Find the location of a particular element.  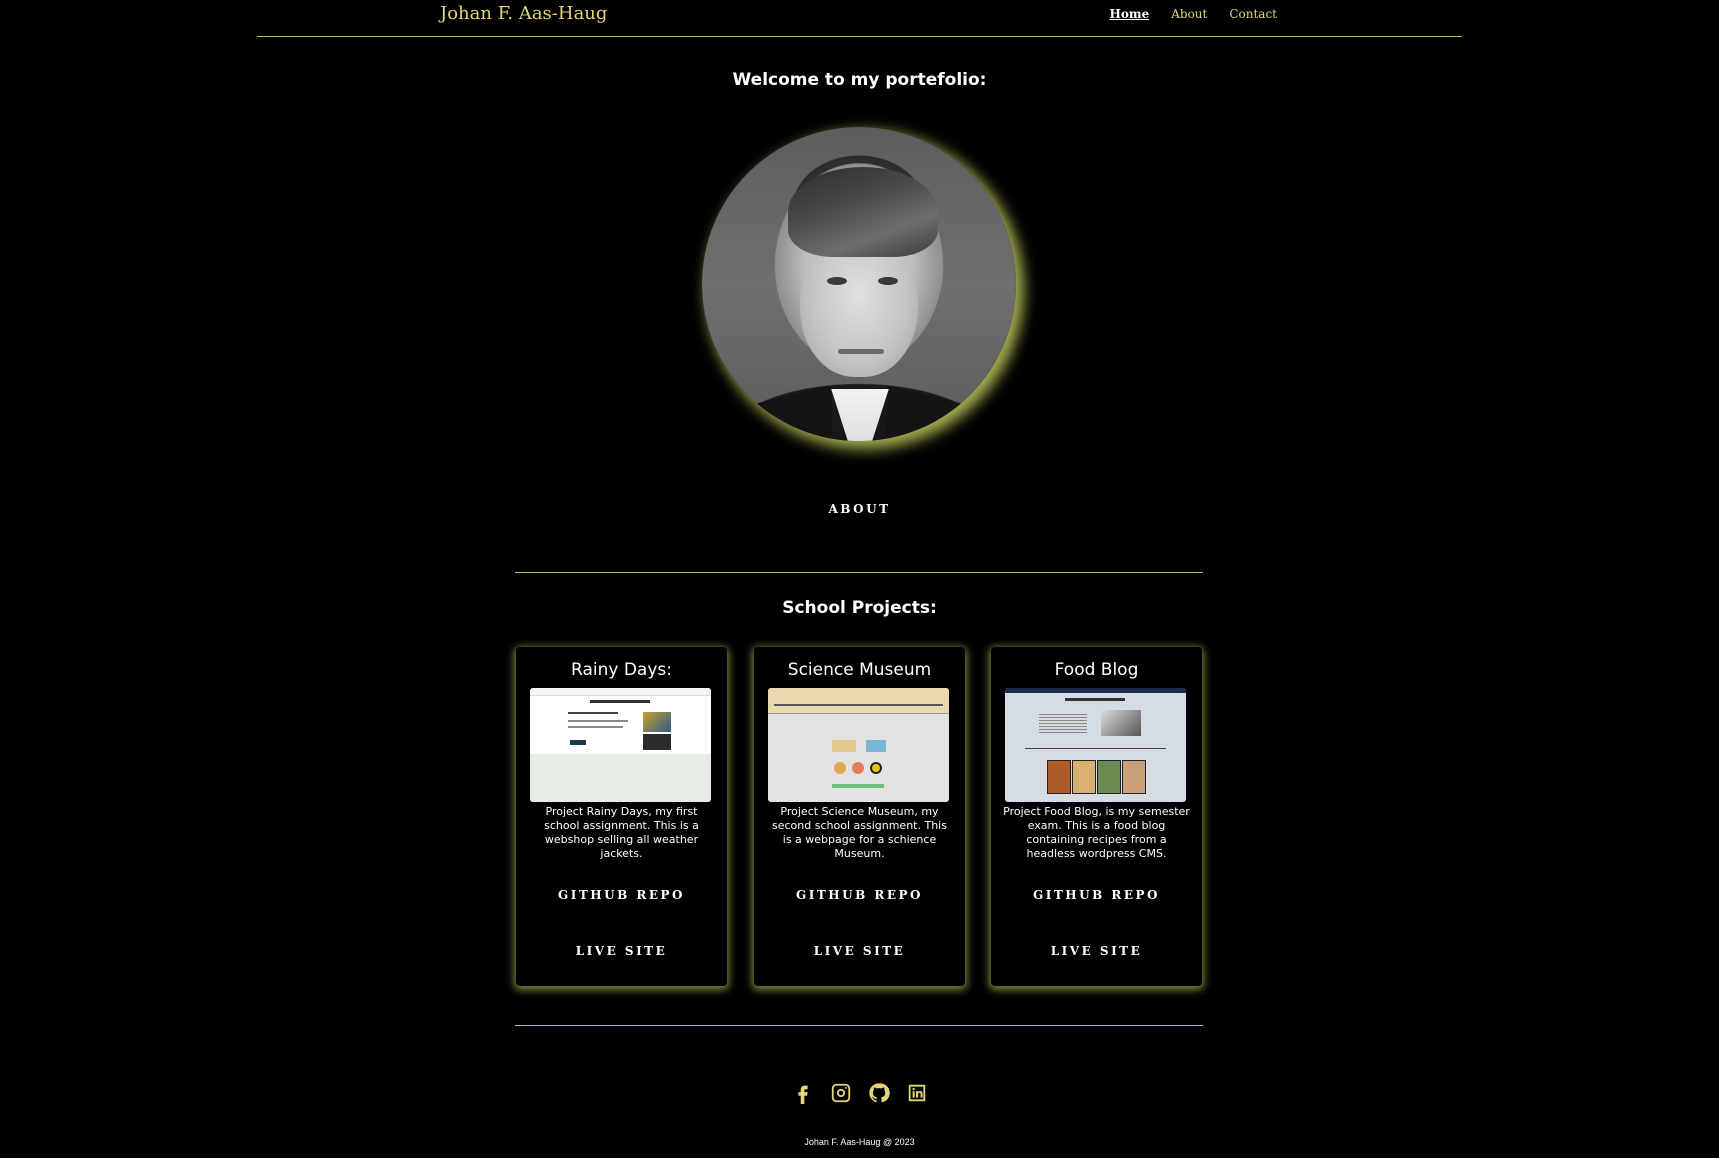

profile-photo is located at coordinates (859, 284).